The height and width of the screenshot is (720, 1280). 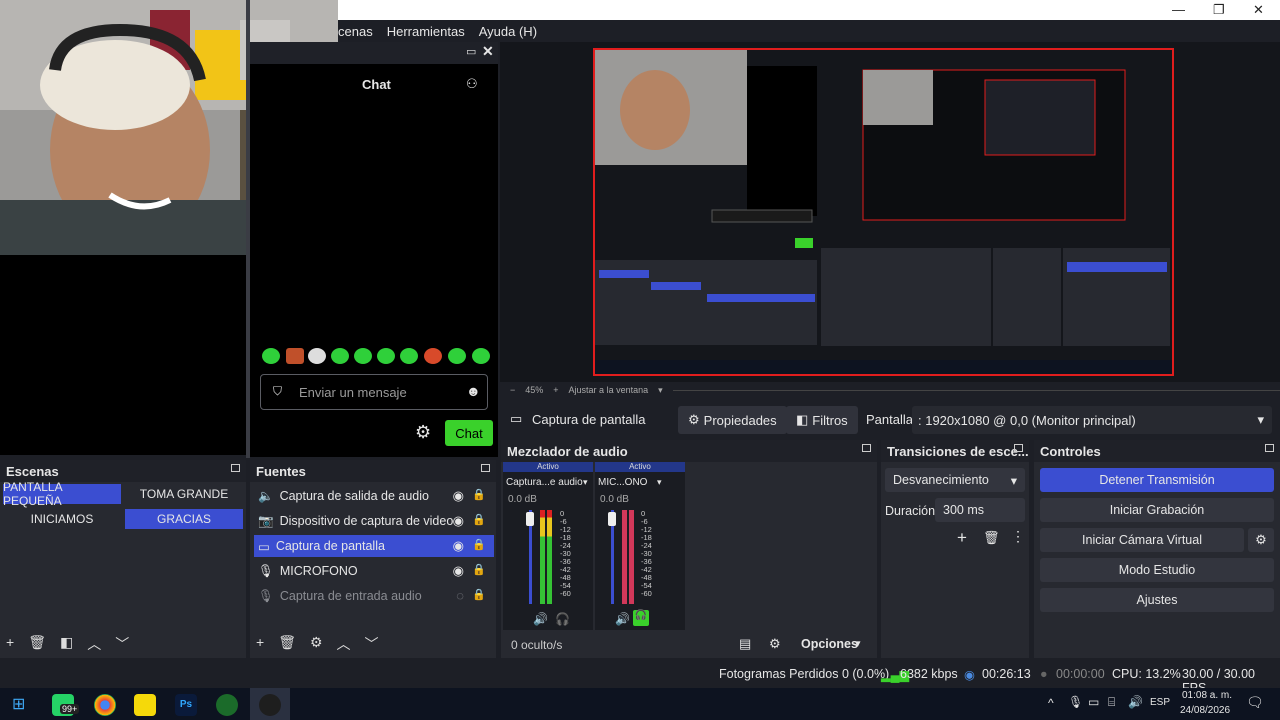 I want to click on fit-to-window: Ajustar a la ventana, so click(x=609, y=390).